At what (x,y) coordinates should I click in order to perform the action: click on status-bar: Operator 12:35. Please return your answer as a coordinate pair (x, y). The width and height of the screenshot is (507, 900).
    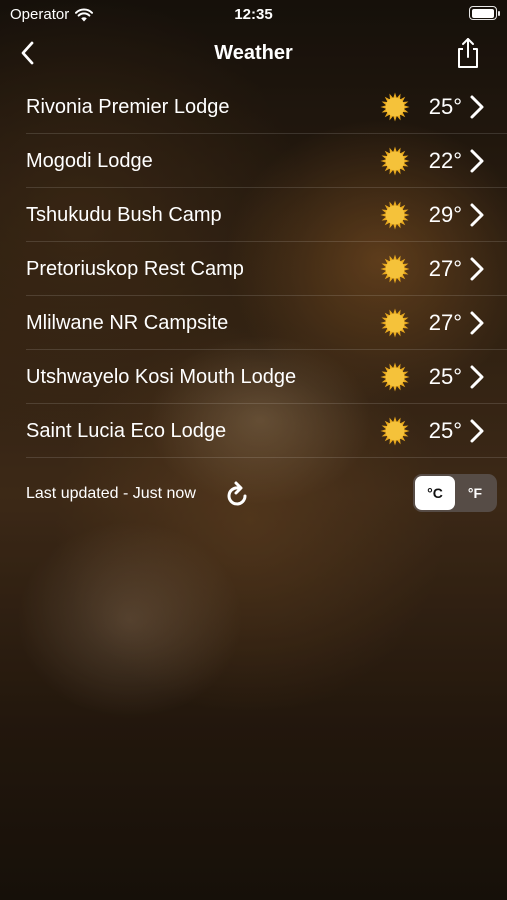
    Looking at the image, I should click on (253, 15).